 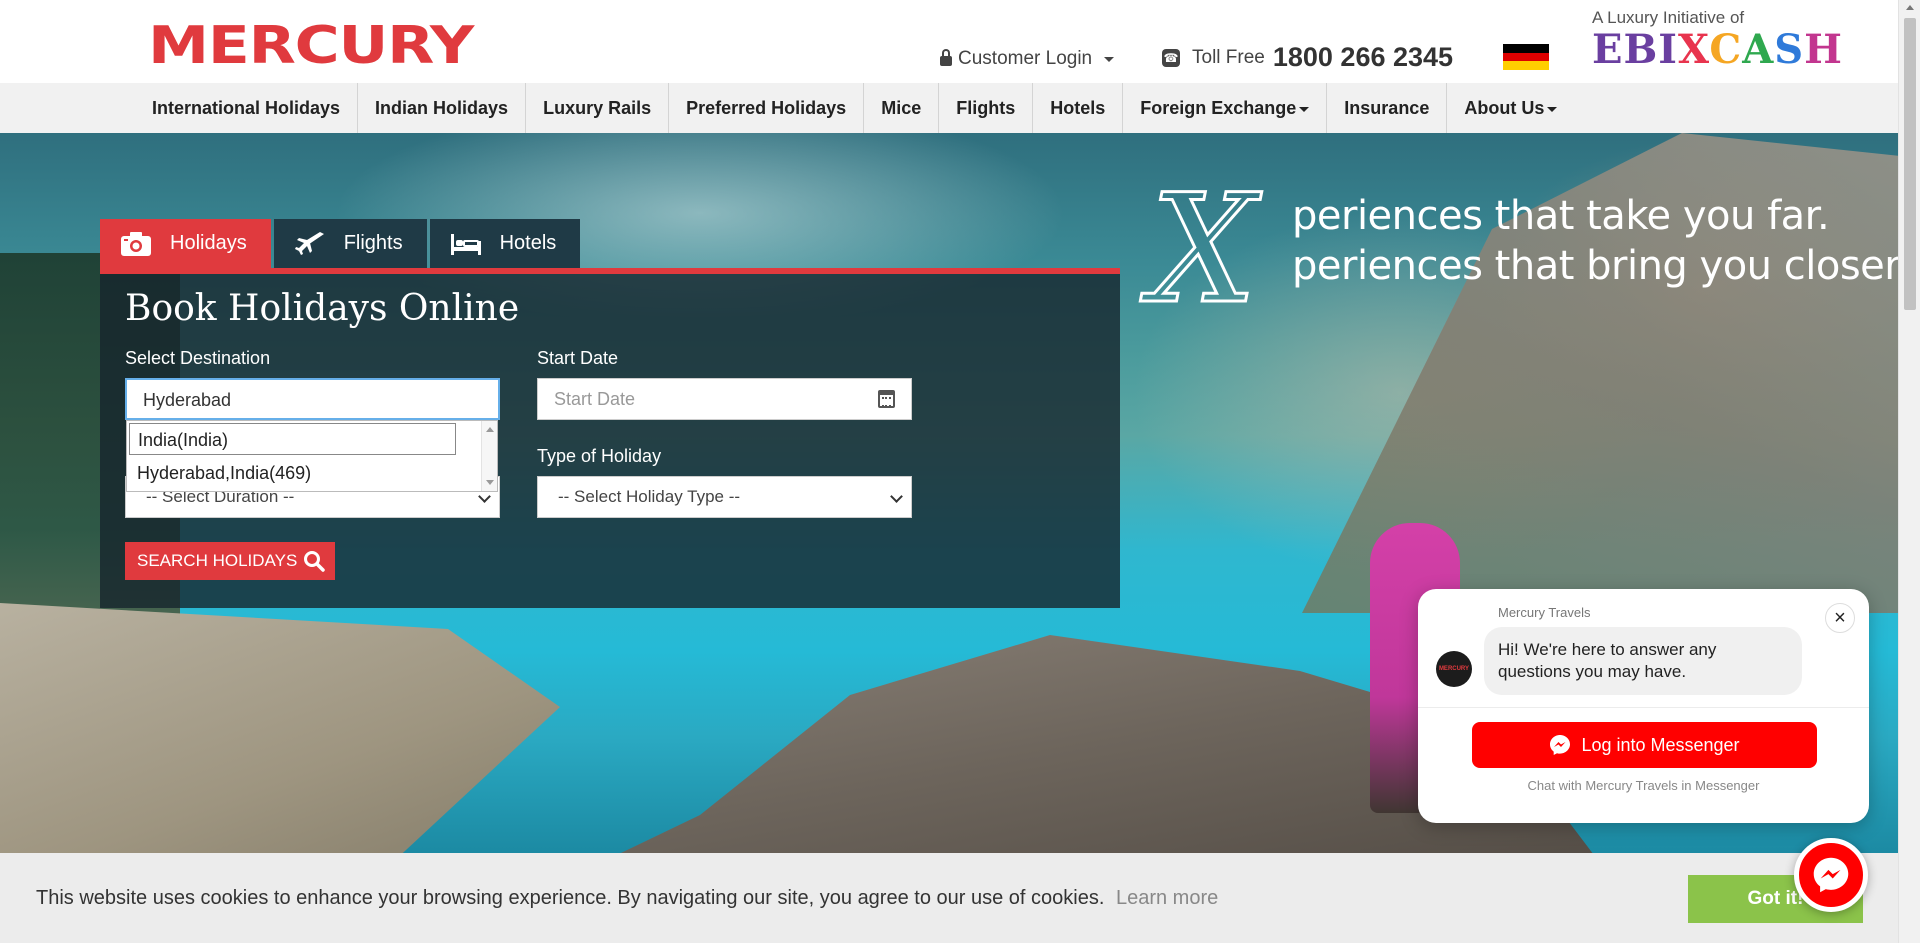 I want to click on booking-title: Book Holidays Online, so click(x=322, y=308).